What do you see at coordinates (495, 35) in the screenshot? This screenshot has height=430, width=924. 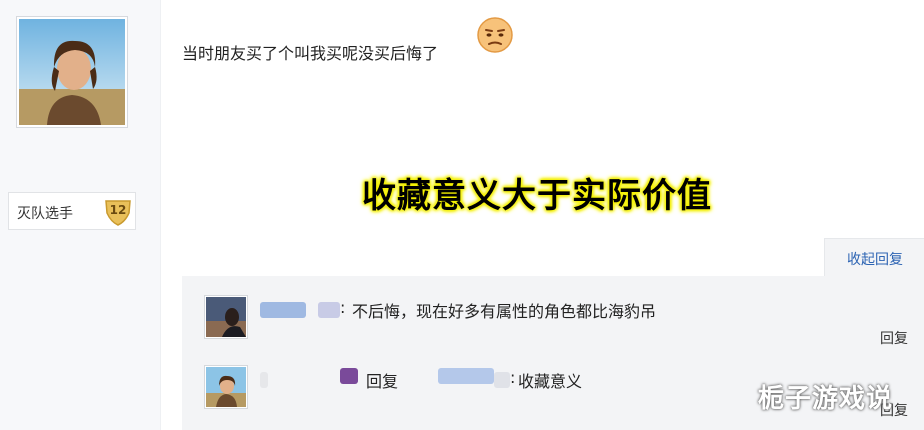 I see `unamused-face-emoji-icon` at bounding box center [495, 35].